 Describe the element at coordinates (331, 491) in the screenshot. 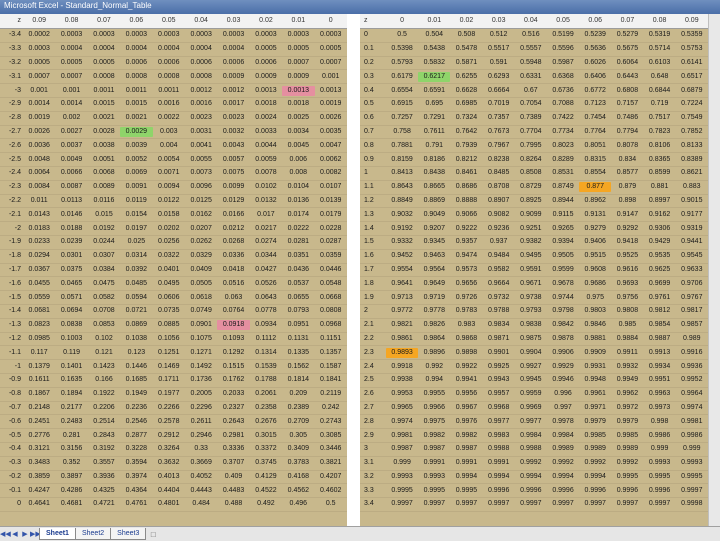

I see `probability-cell: 0.4602` at that location.